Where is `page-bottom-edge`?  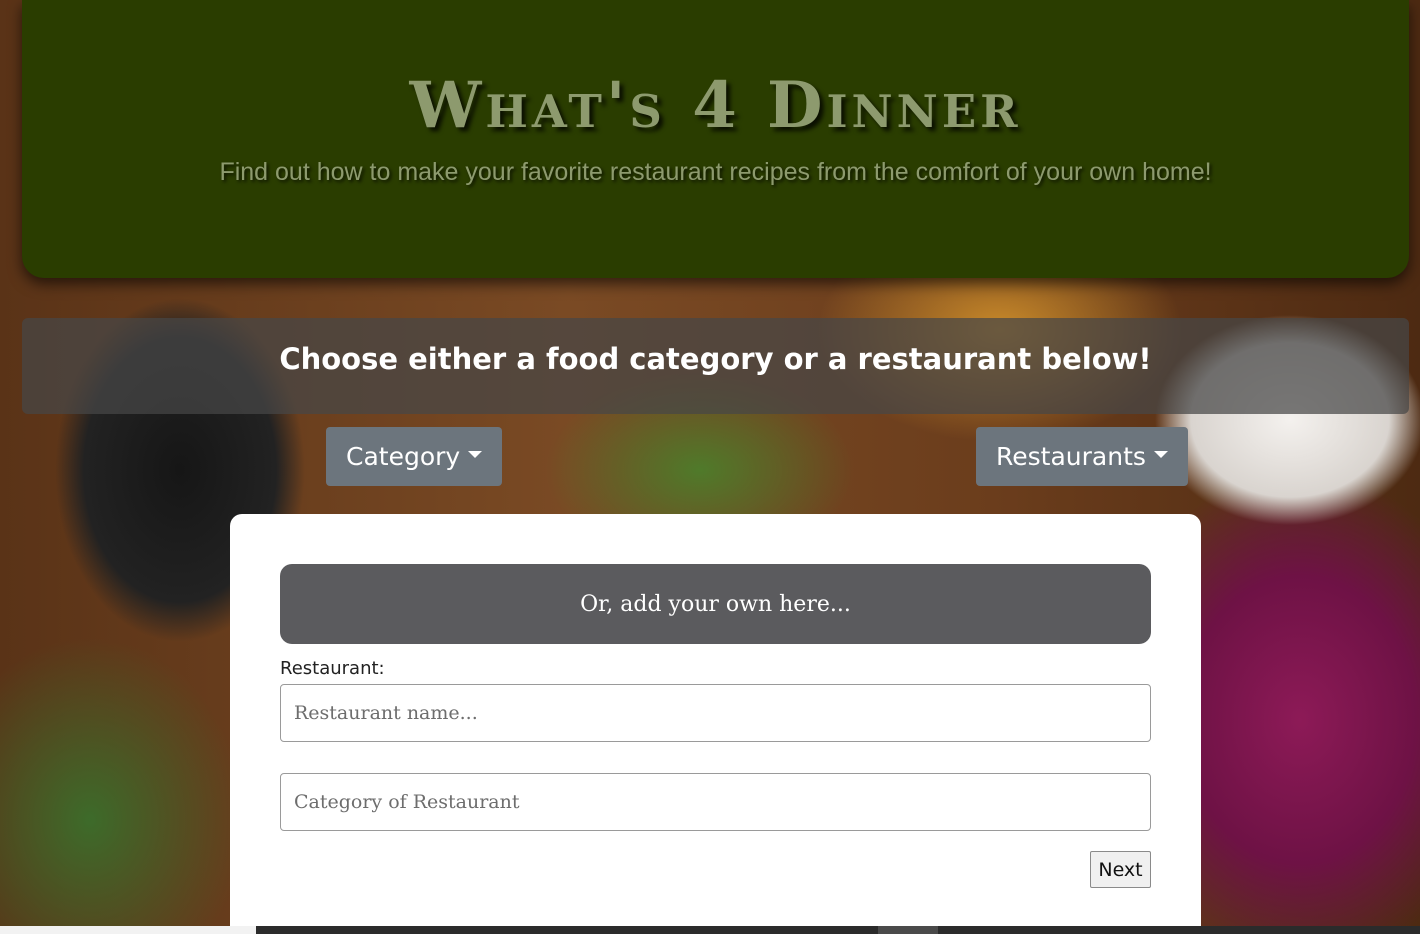
page-bottom-edge is located at coordinates (128, 930).